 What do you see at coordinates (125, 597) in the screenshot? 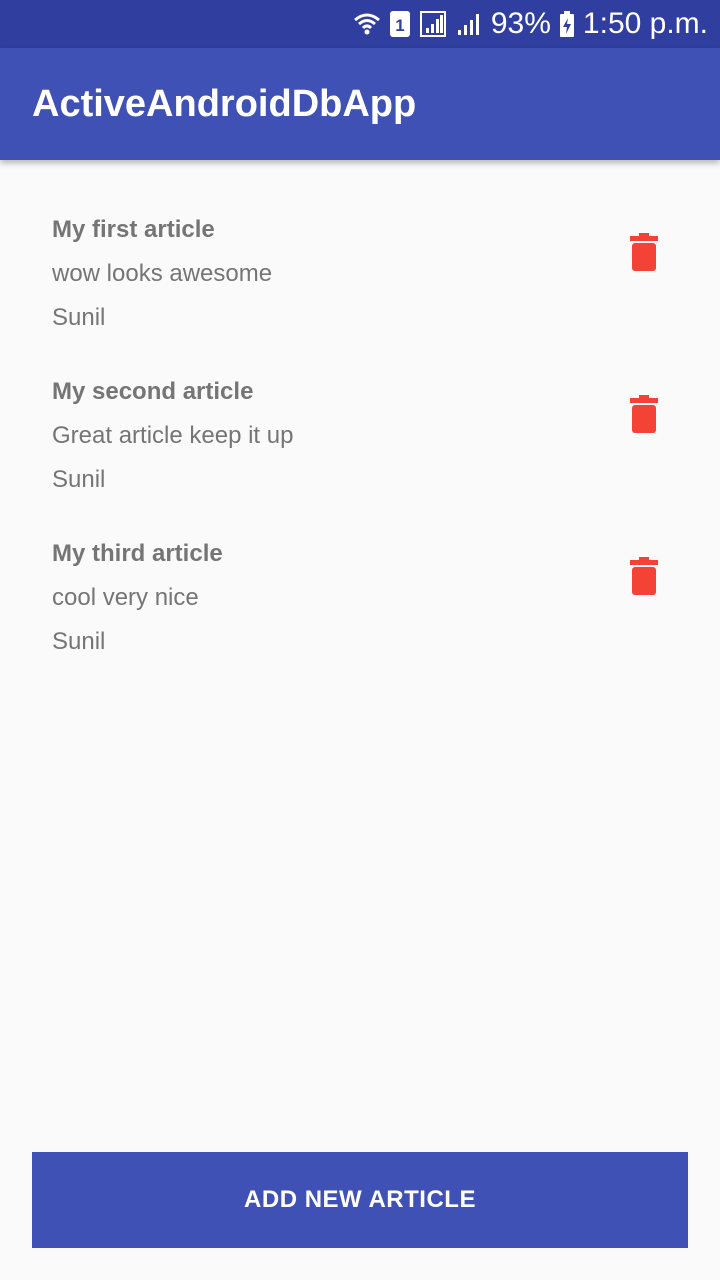
I see `article-body: cool very nice` at bounding box center [125, 597].